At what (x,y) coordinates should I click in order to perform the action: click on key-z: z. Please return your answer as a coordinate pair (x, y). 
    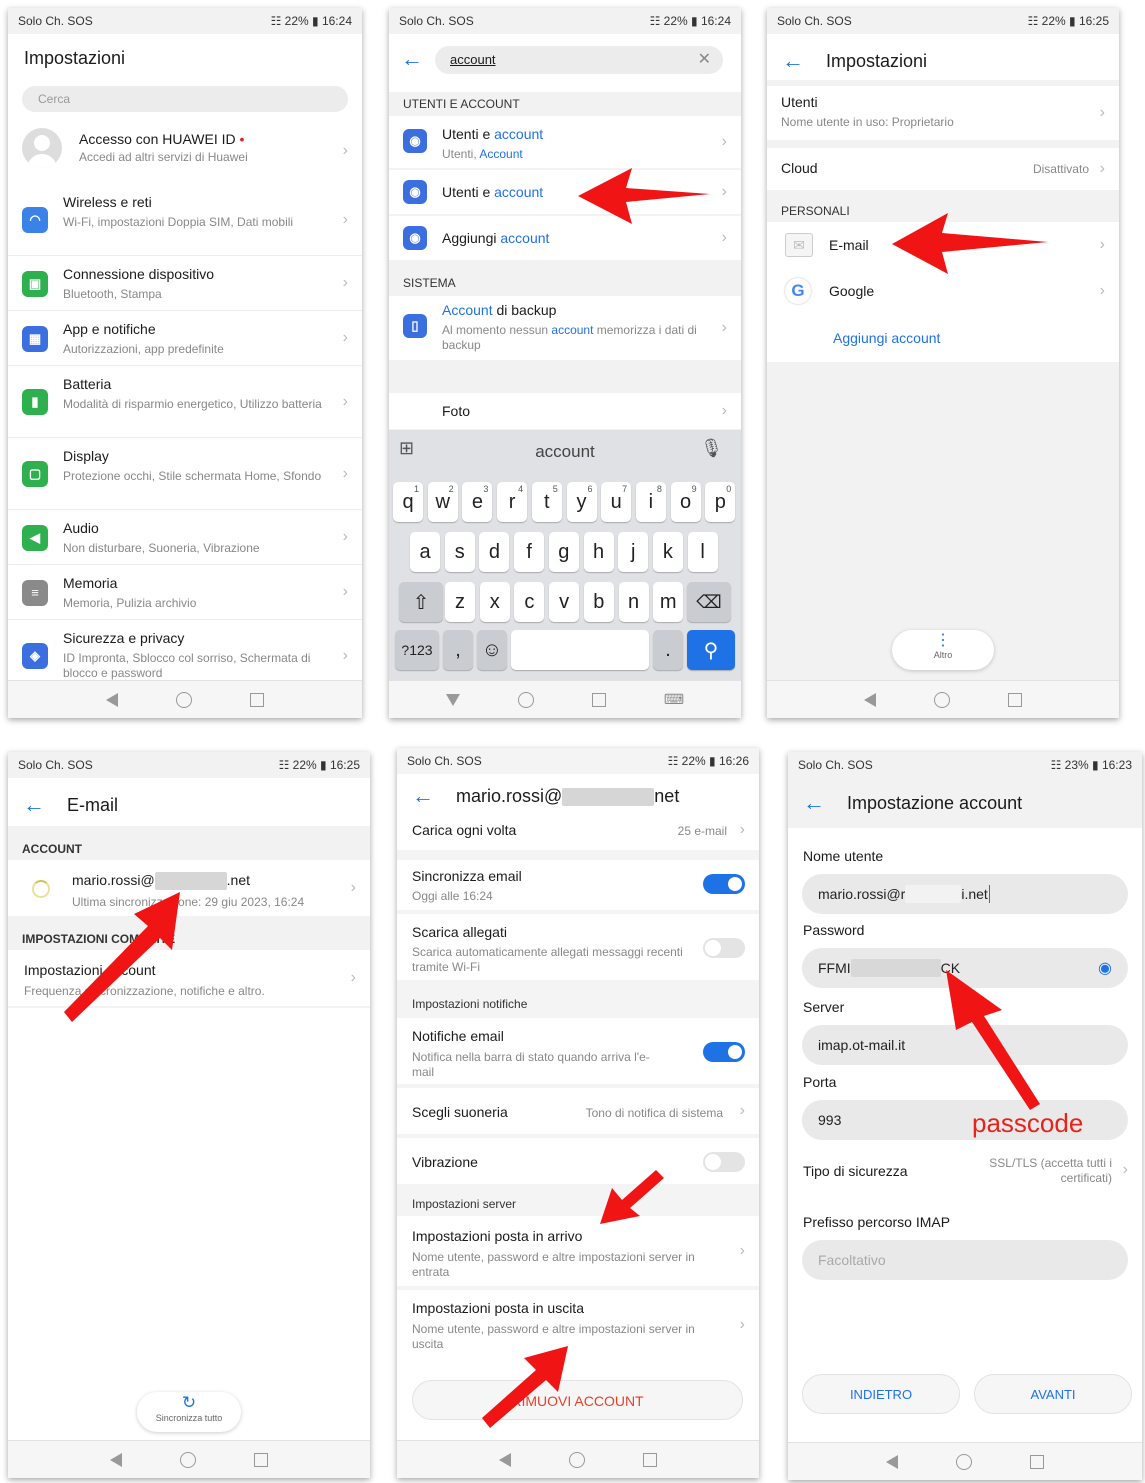
    Looking at the image, I should click on (460, 602).